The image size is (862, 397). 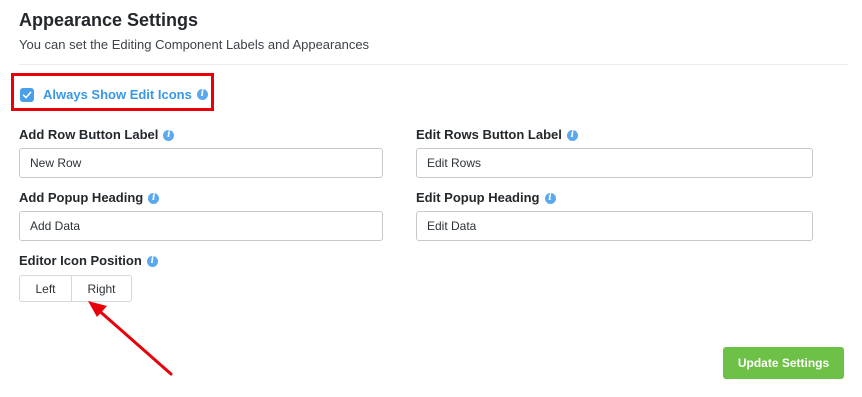 I want to click on update-settings-button: Update Settings, so click(x=783, y=363).